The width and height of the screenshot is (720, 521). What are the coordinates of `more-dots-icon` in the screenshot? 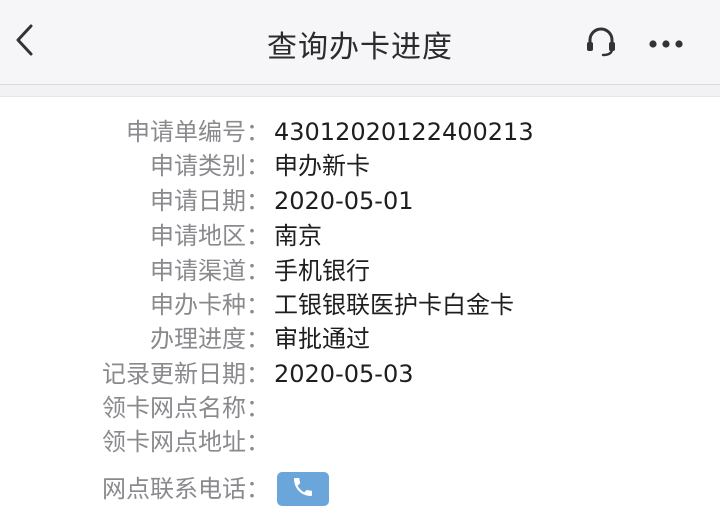 It's located at (666, 43).